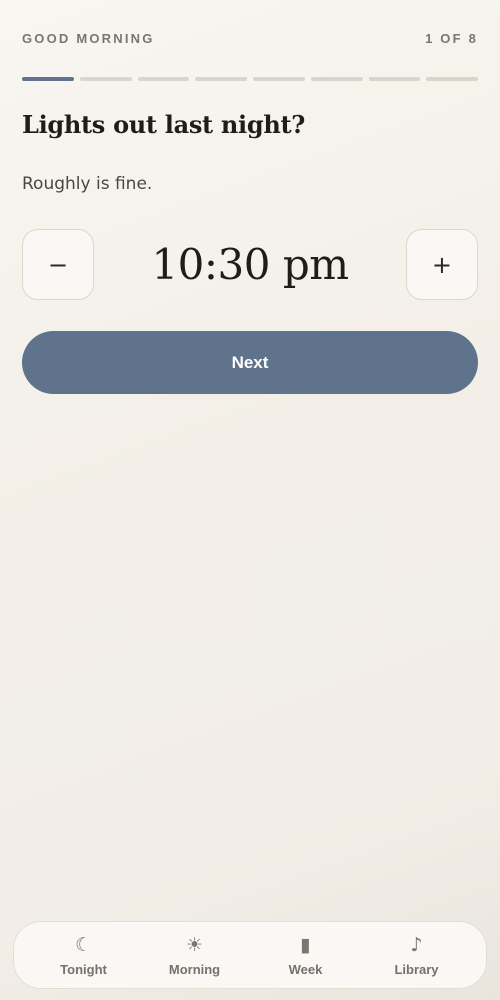 The image size is (500, 1000). Describe the element at coordinates (416, 944) in the screenshot. I see `music-note-icon: ♪` at that location.